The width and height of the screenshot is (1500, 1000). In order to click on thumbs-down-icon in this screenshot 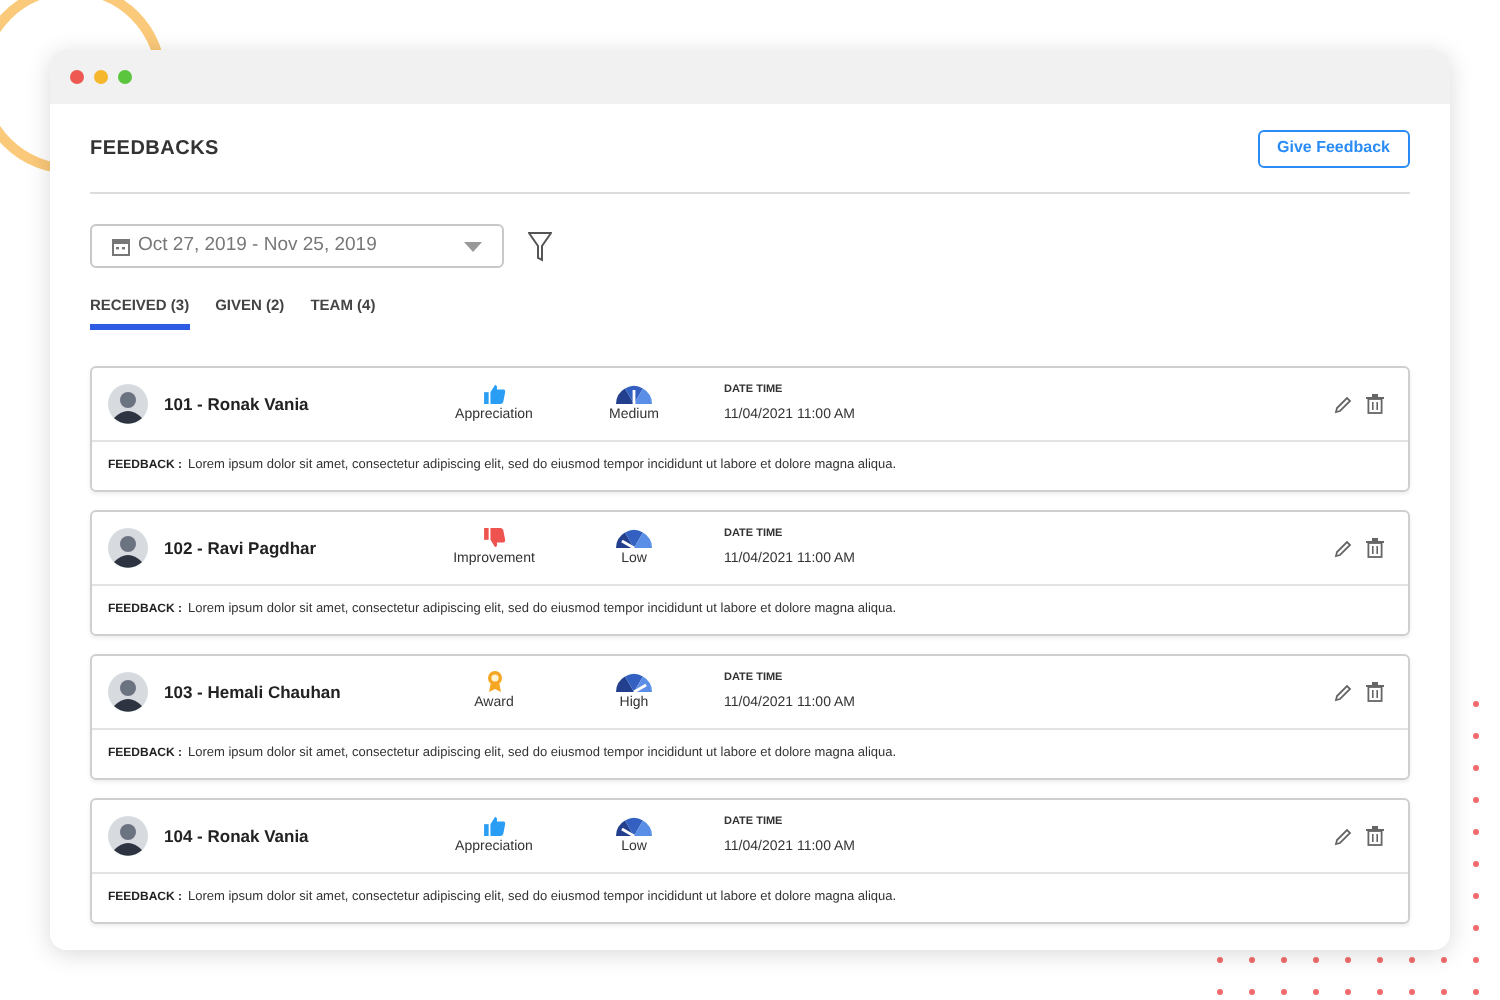, I will do `click(494, 537)`.